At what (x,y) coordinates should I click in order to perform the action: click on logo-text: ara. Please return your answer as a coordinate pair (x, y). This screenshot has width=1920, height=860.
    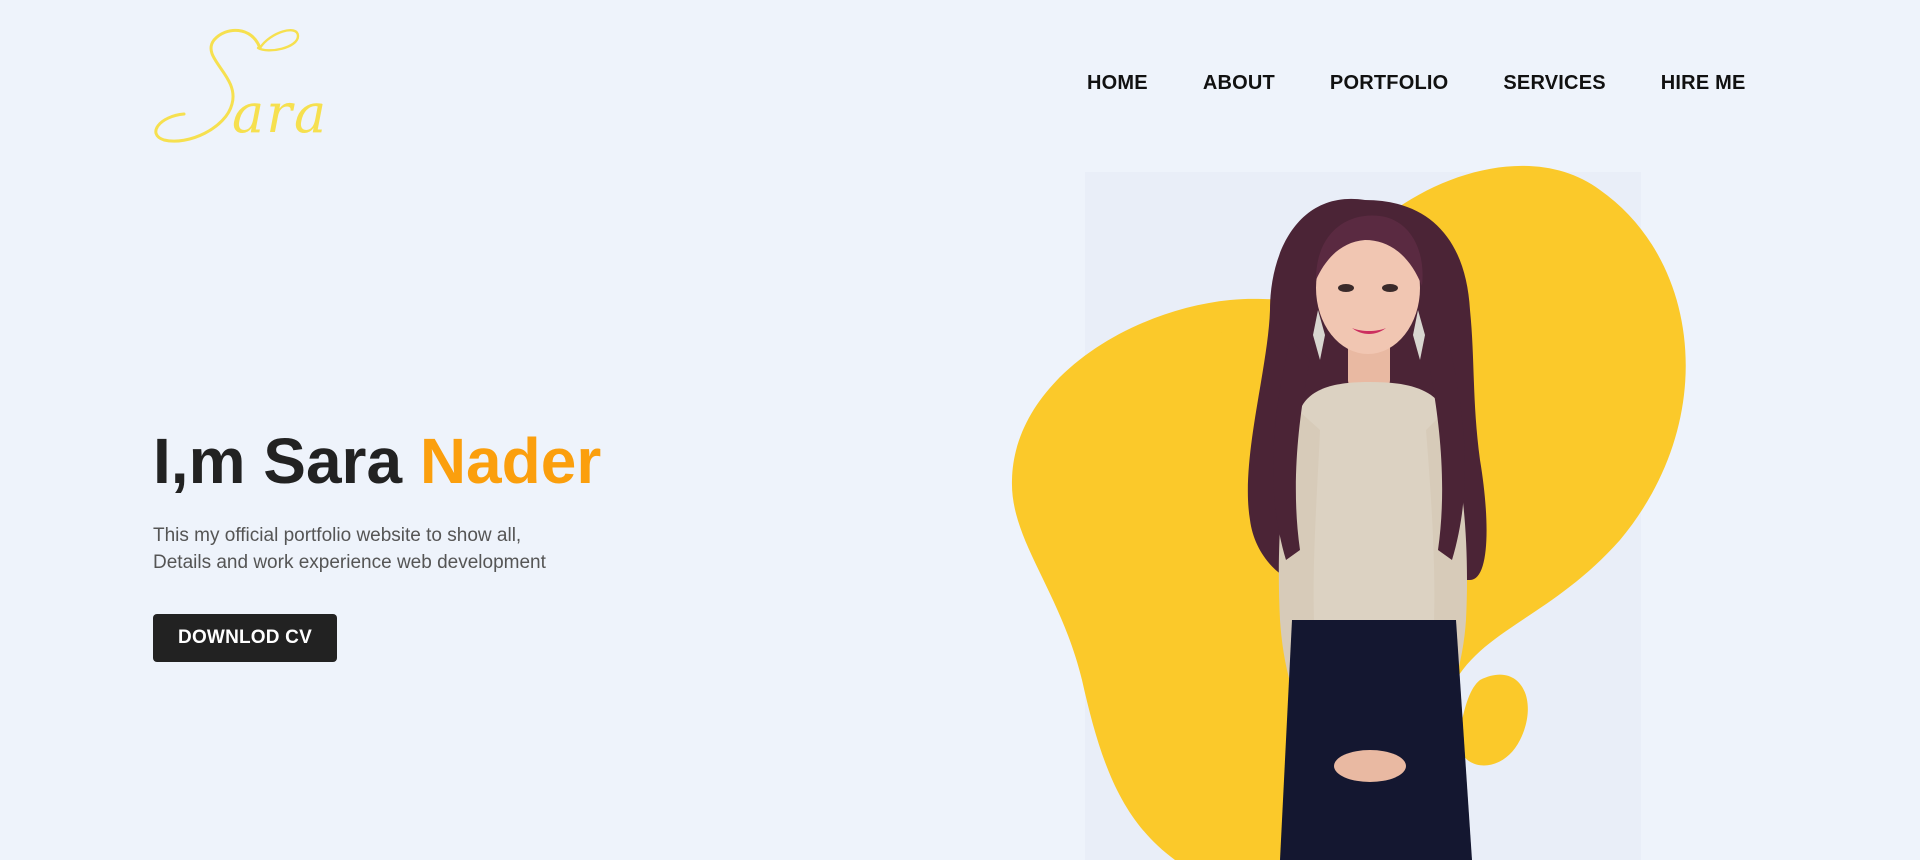
    Looking at the image, I should click on (280, 113).